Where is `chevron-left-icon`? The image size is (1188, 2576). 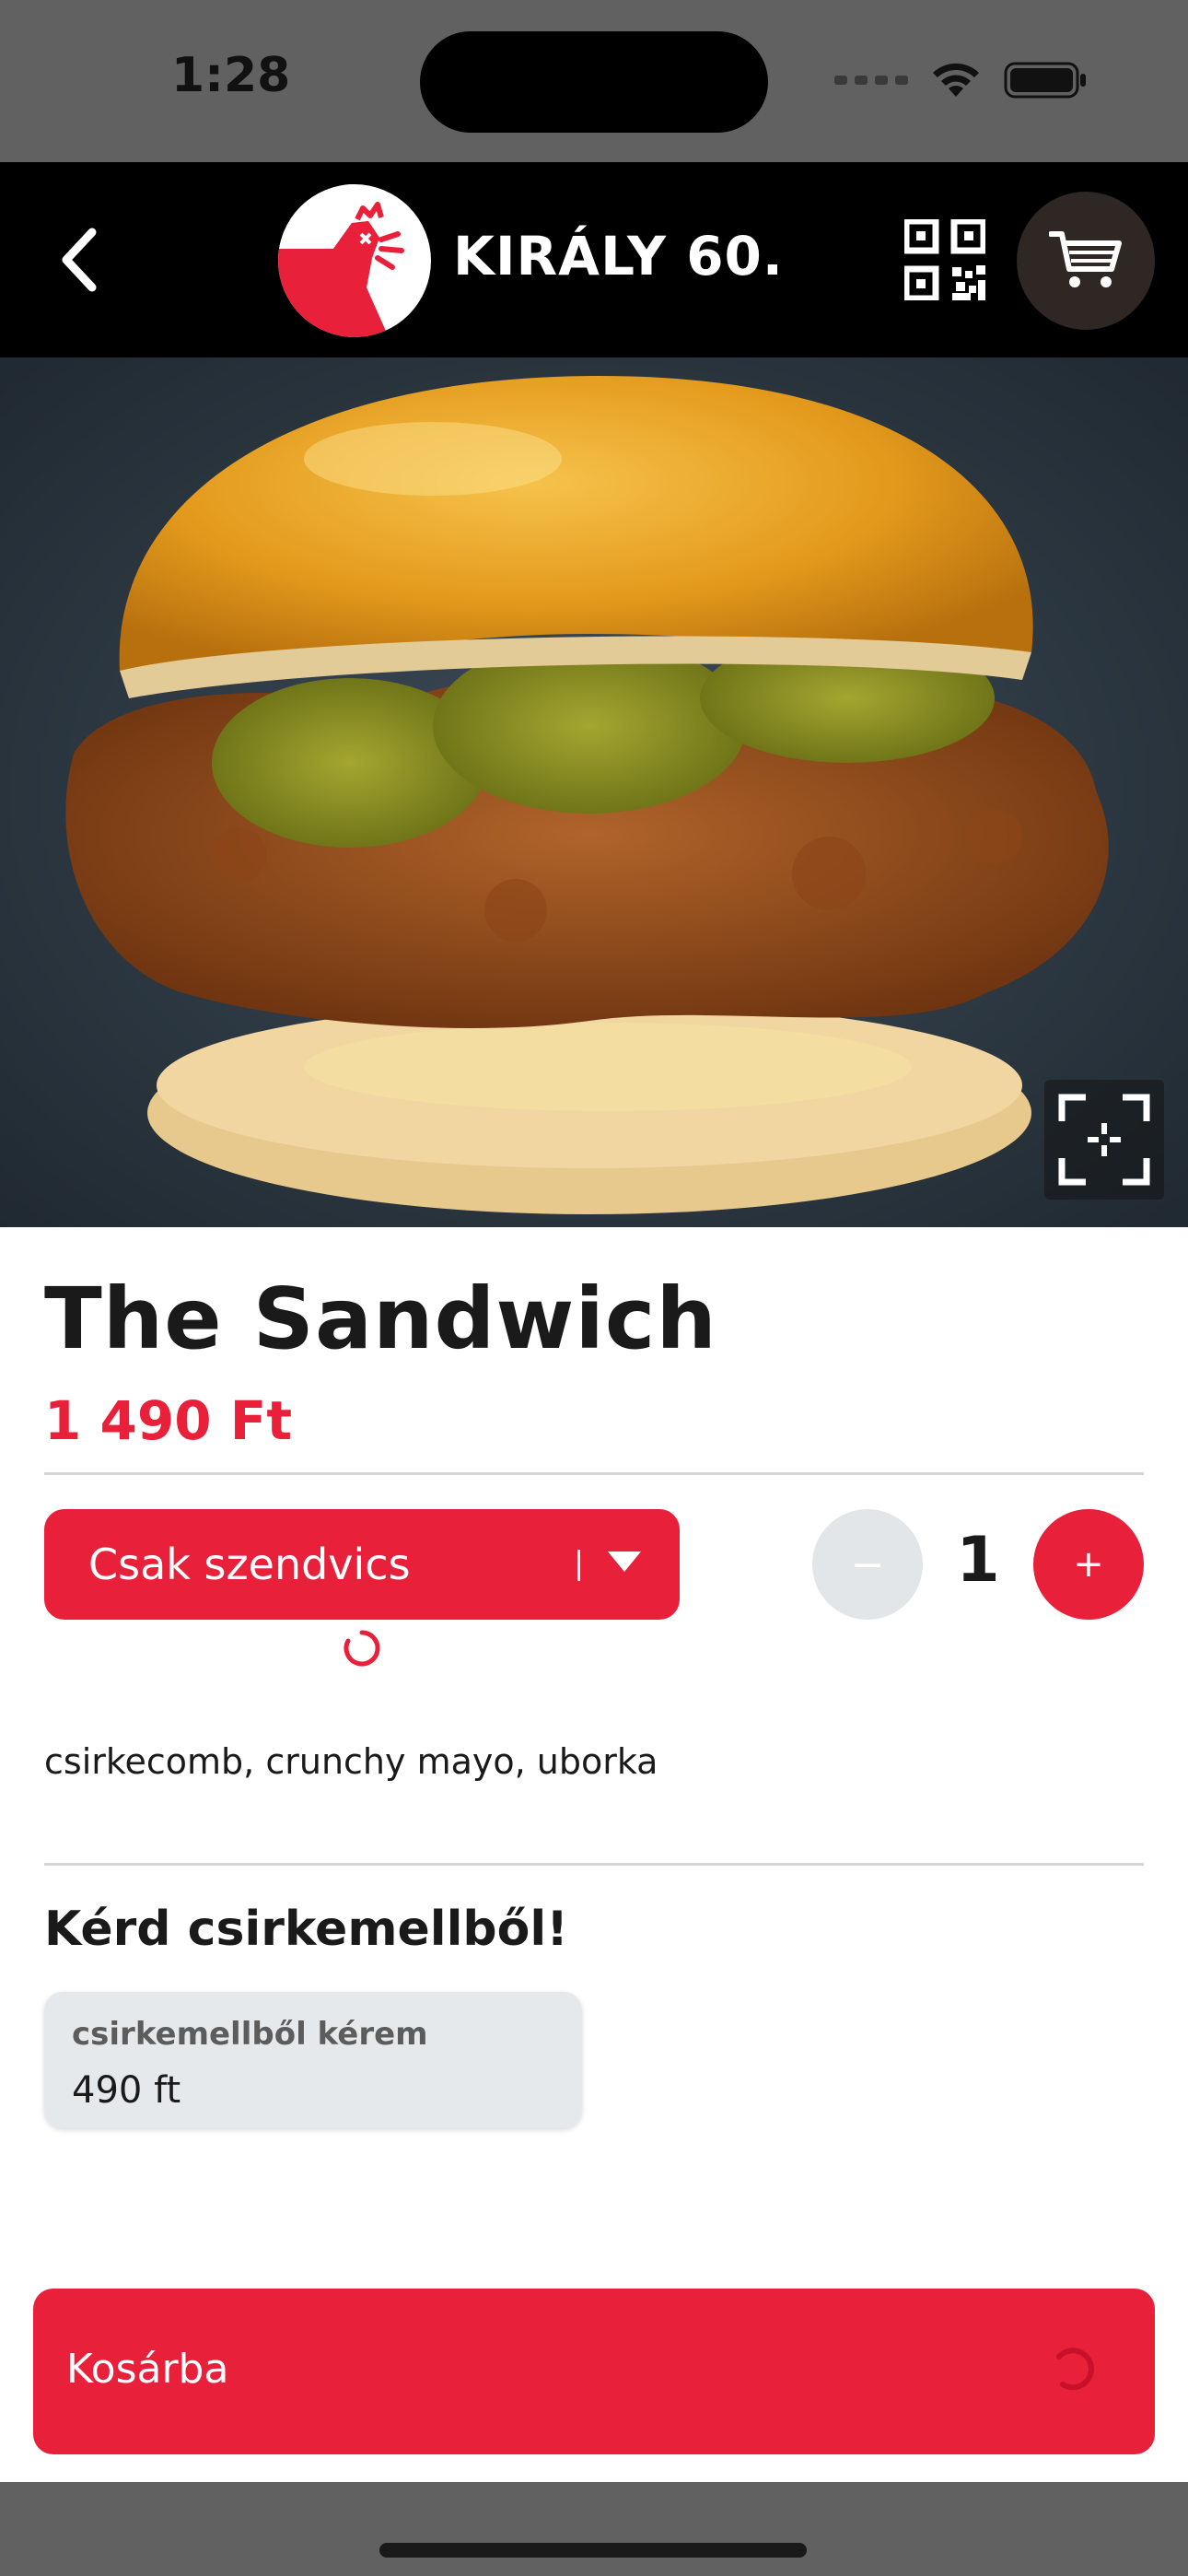 chevron-left-icon is located at coordinates (79, 260).